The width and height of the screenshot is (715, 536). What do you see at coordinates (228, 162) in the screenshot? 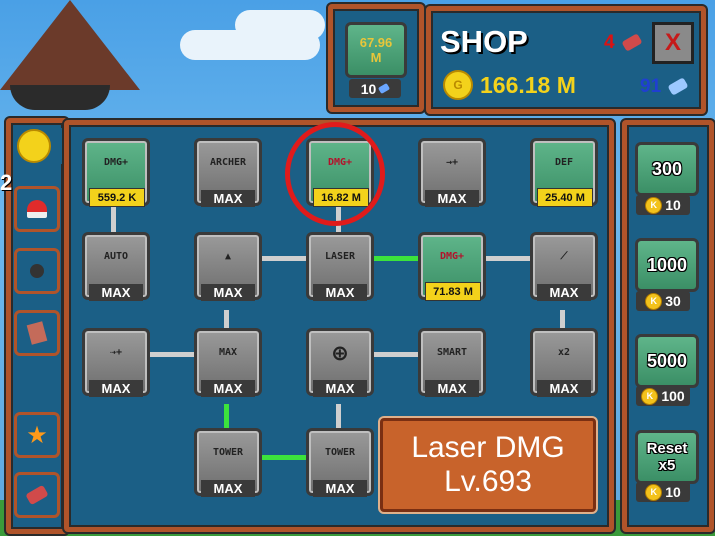
I see `archer-icon: ARCHER` at bounding box center [228, 162].